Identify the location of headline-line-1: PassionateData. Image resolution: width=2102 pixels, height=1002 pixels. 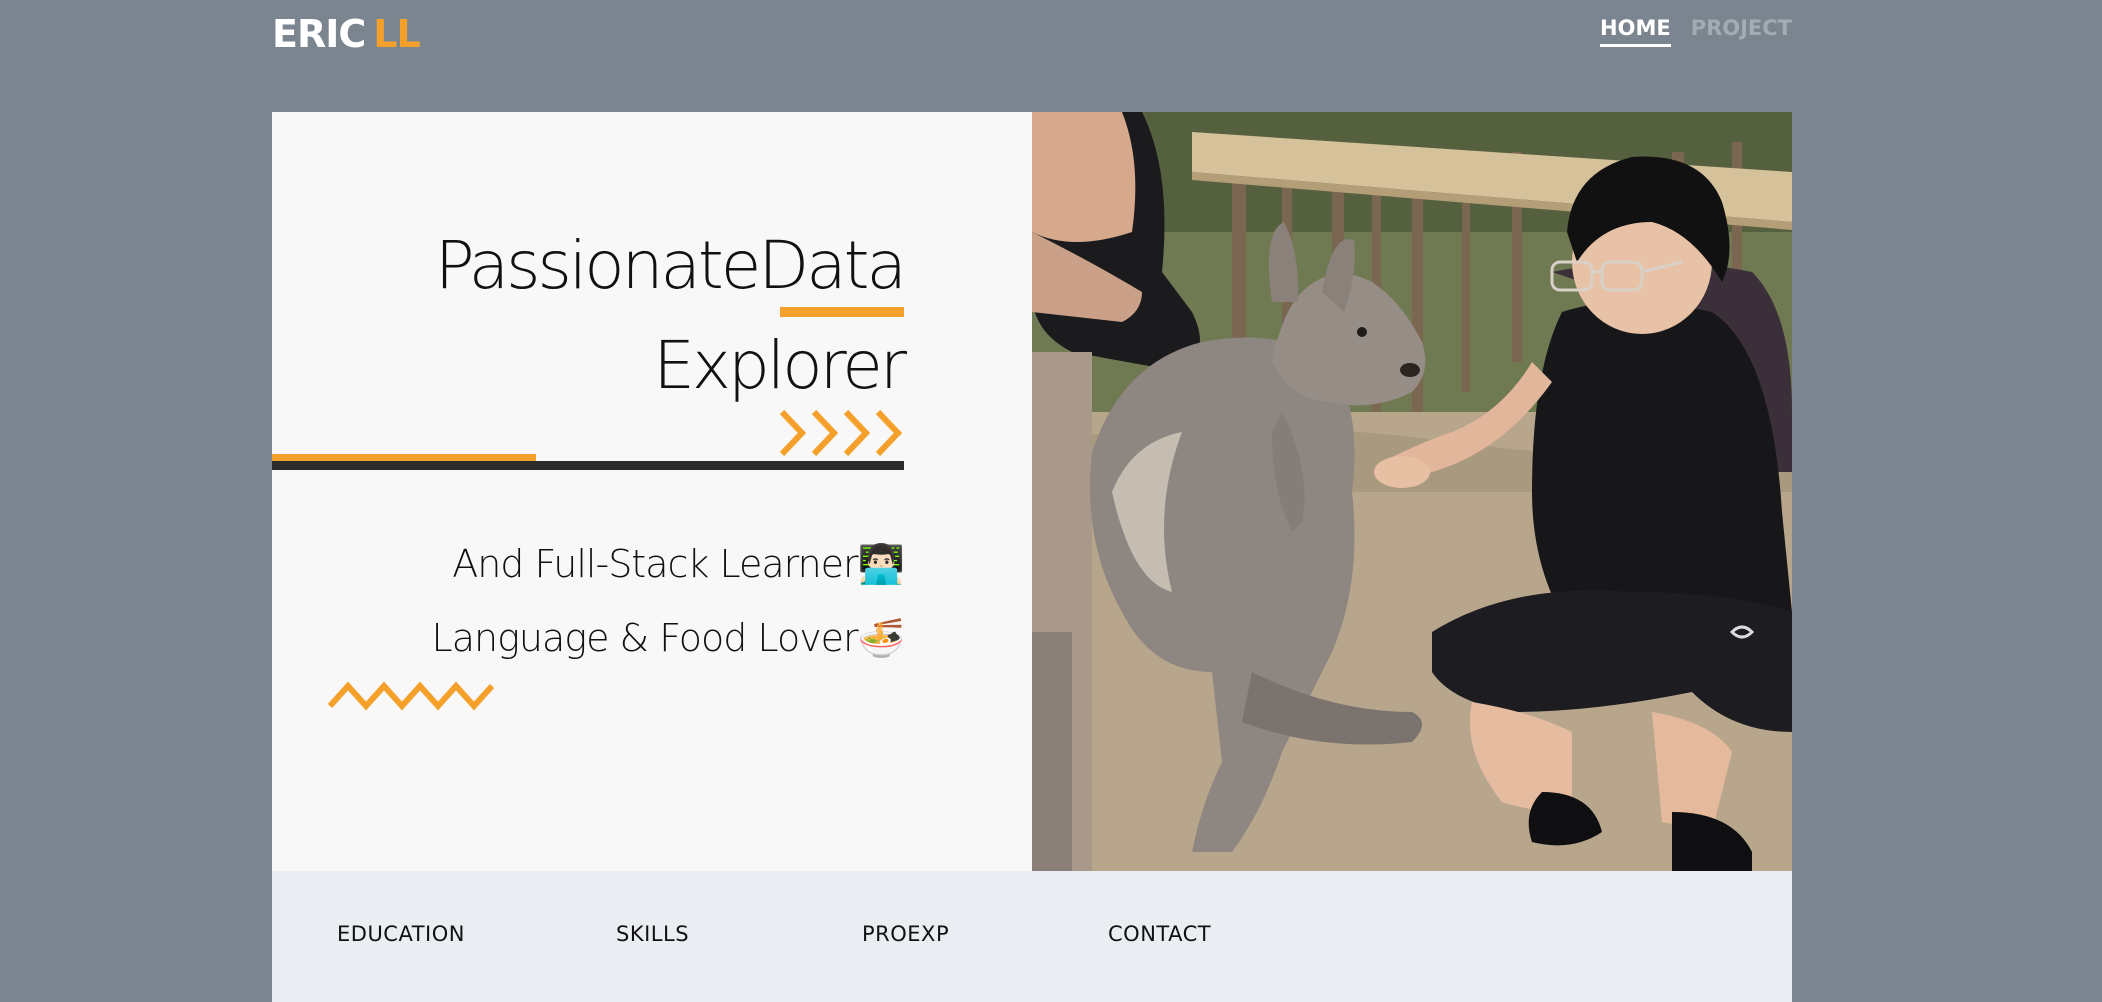
(670, 265).